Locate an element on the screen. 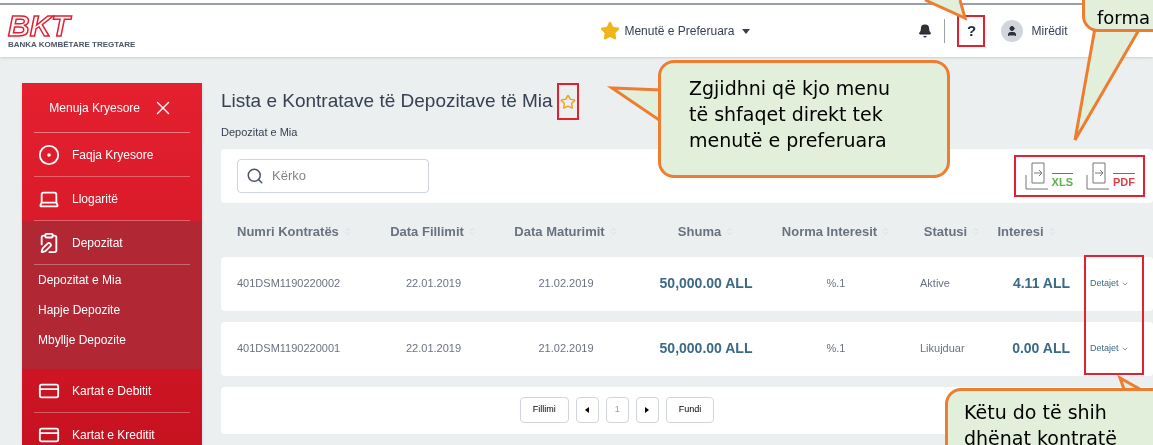 The image size is (1153, 445). sidebar-title: Menuja Kryesore is located at coordinates (94, 108).